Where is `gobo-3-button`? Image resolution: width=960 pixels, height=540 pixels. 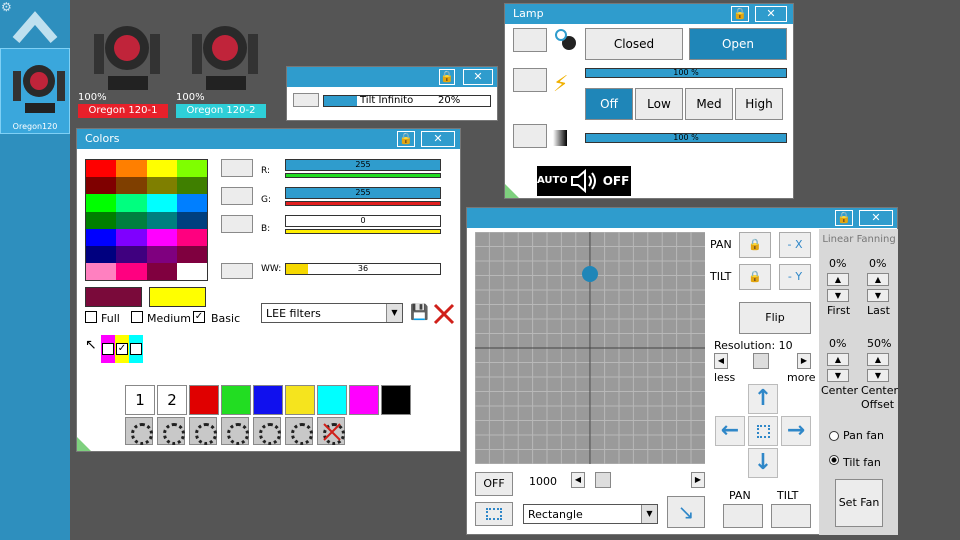
gobo-3-button is located at coordinates (203, 431).